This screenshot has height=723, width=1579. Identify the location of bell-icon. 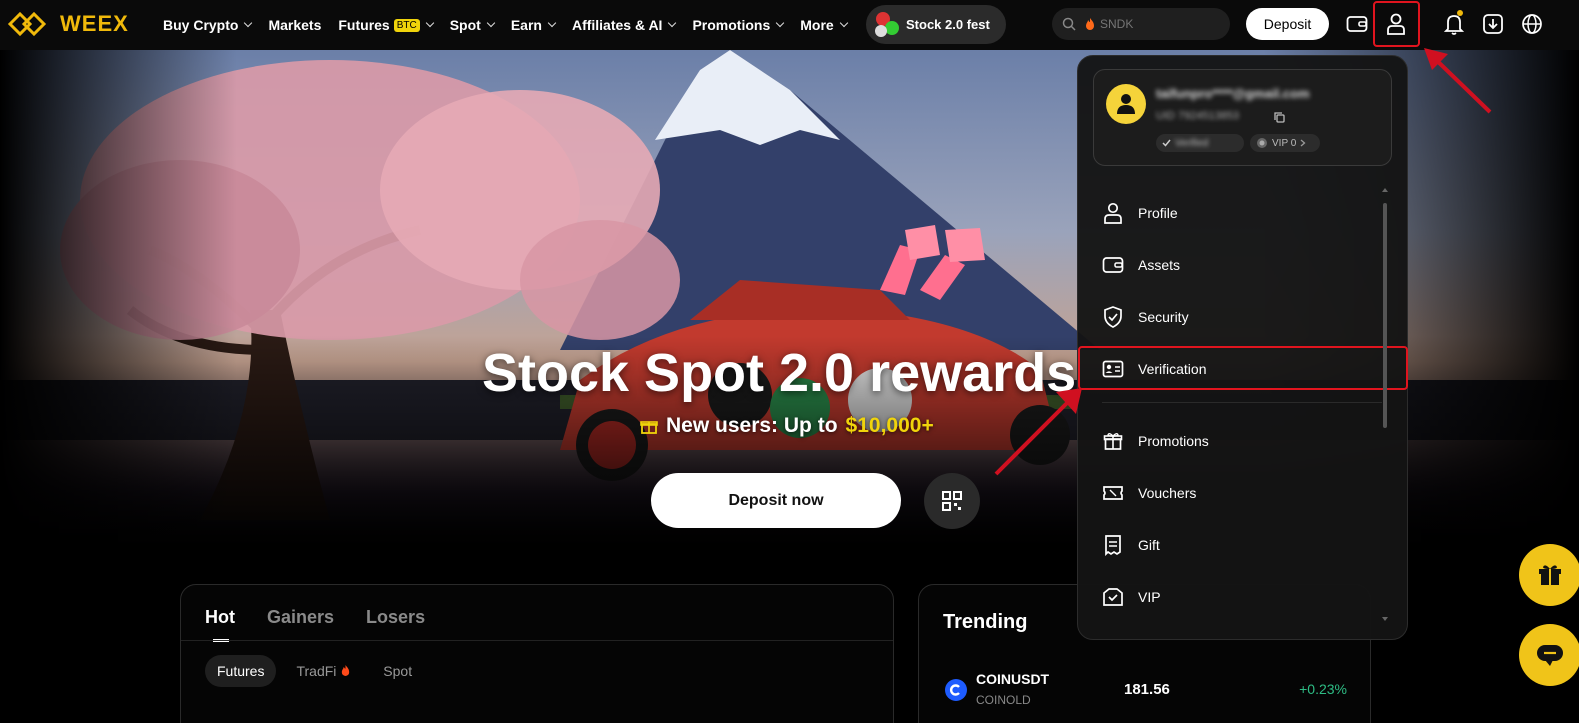
(1454, 24).